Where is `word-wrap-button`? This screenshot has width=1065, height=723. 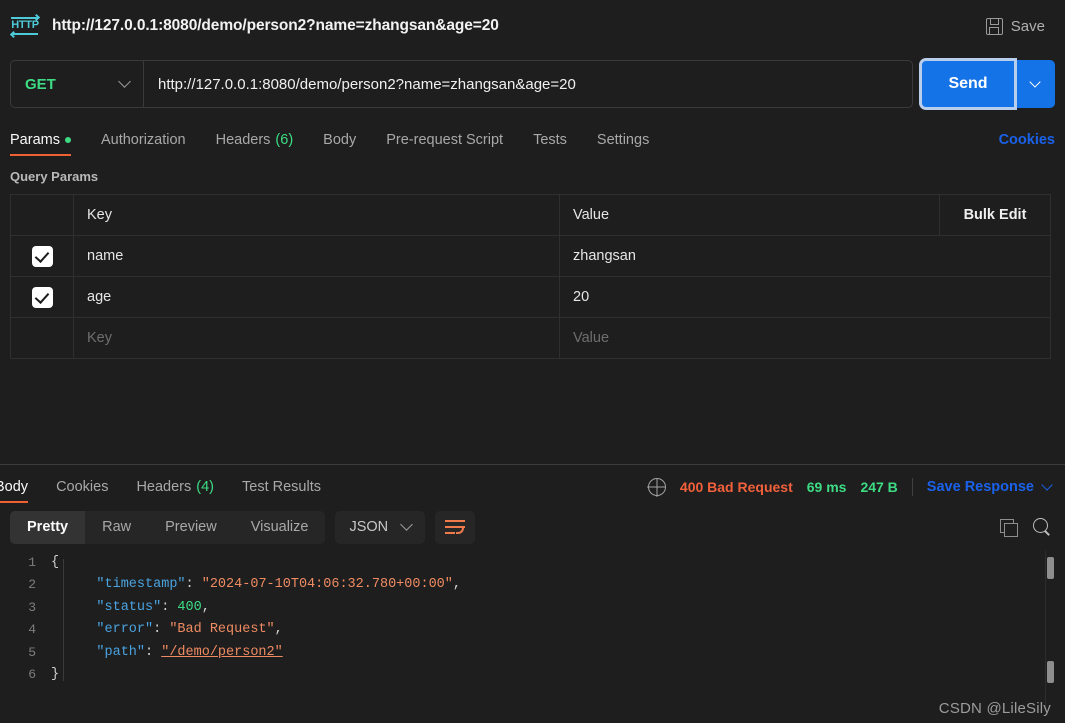 word-wrap-button is located at coordinates (455, 527).